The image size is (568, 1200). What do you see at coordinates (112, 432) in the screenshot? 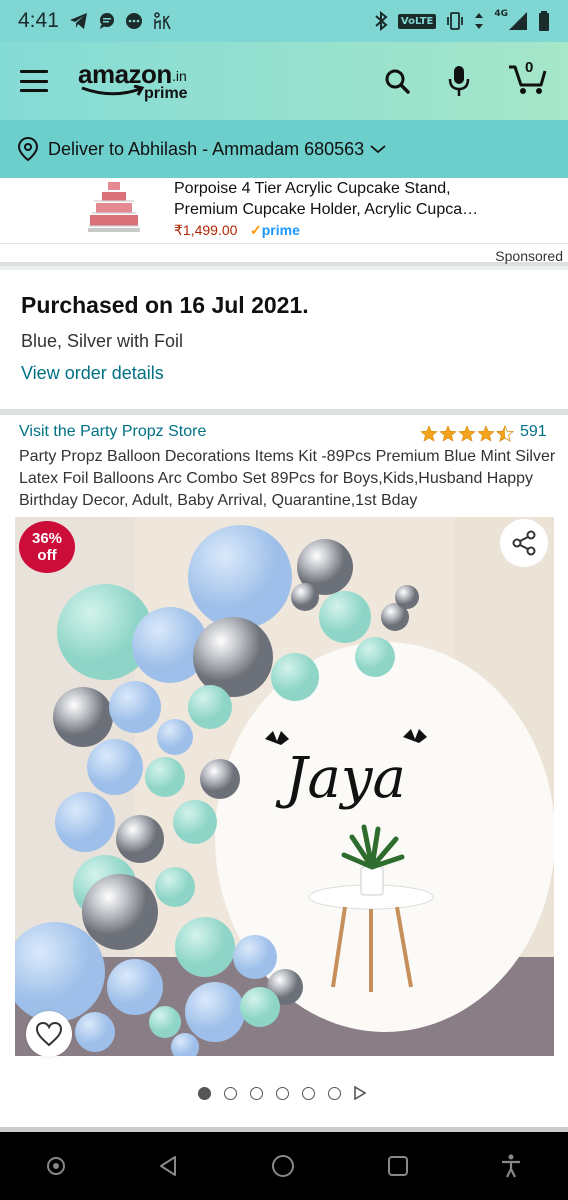
I see `store-link: Visit the Party Propz Store` at bounding box center [112, 432].